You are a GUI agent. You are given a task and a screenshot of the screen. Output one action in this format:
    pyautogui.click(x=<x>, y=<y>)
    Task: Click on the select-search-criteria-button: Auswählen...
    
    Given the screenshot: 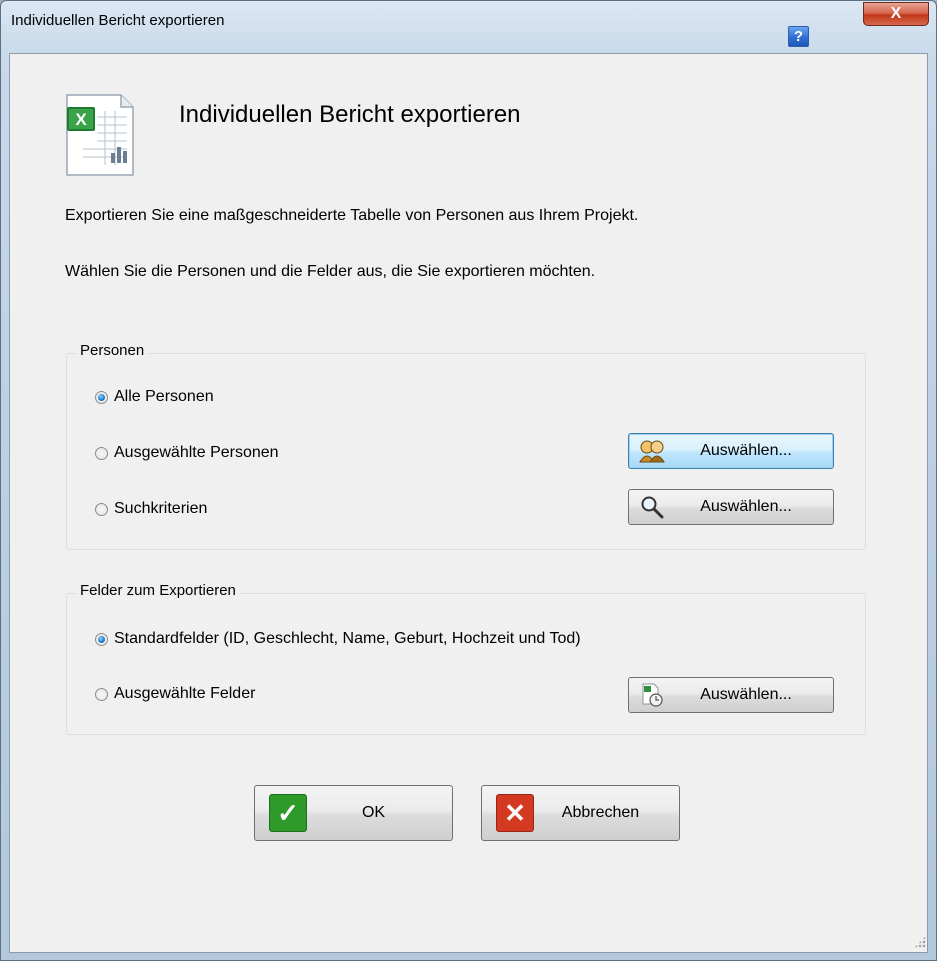 What is the action you would take?
    pyautogui.click(x=731, y=507)
    